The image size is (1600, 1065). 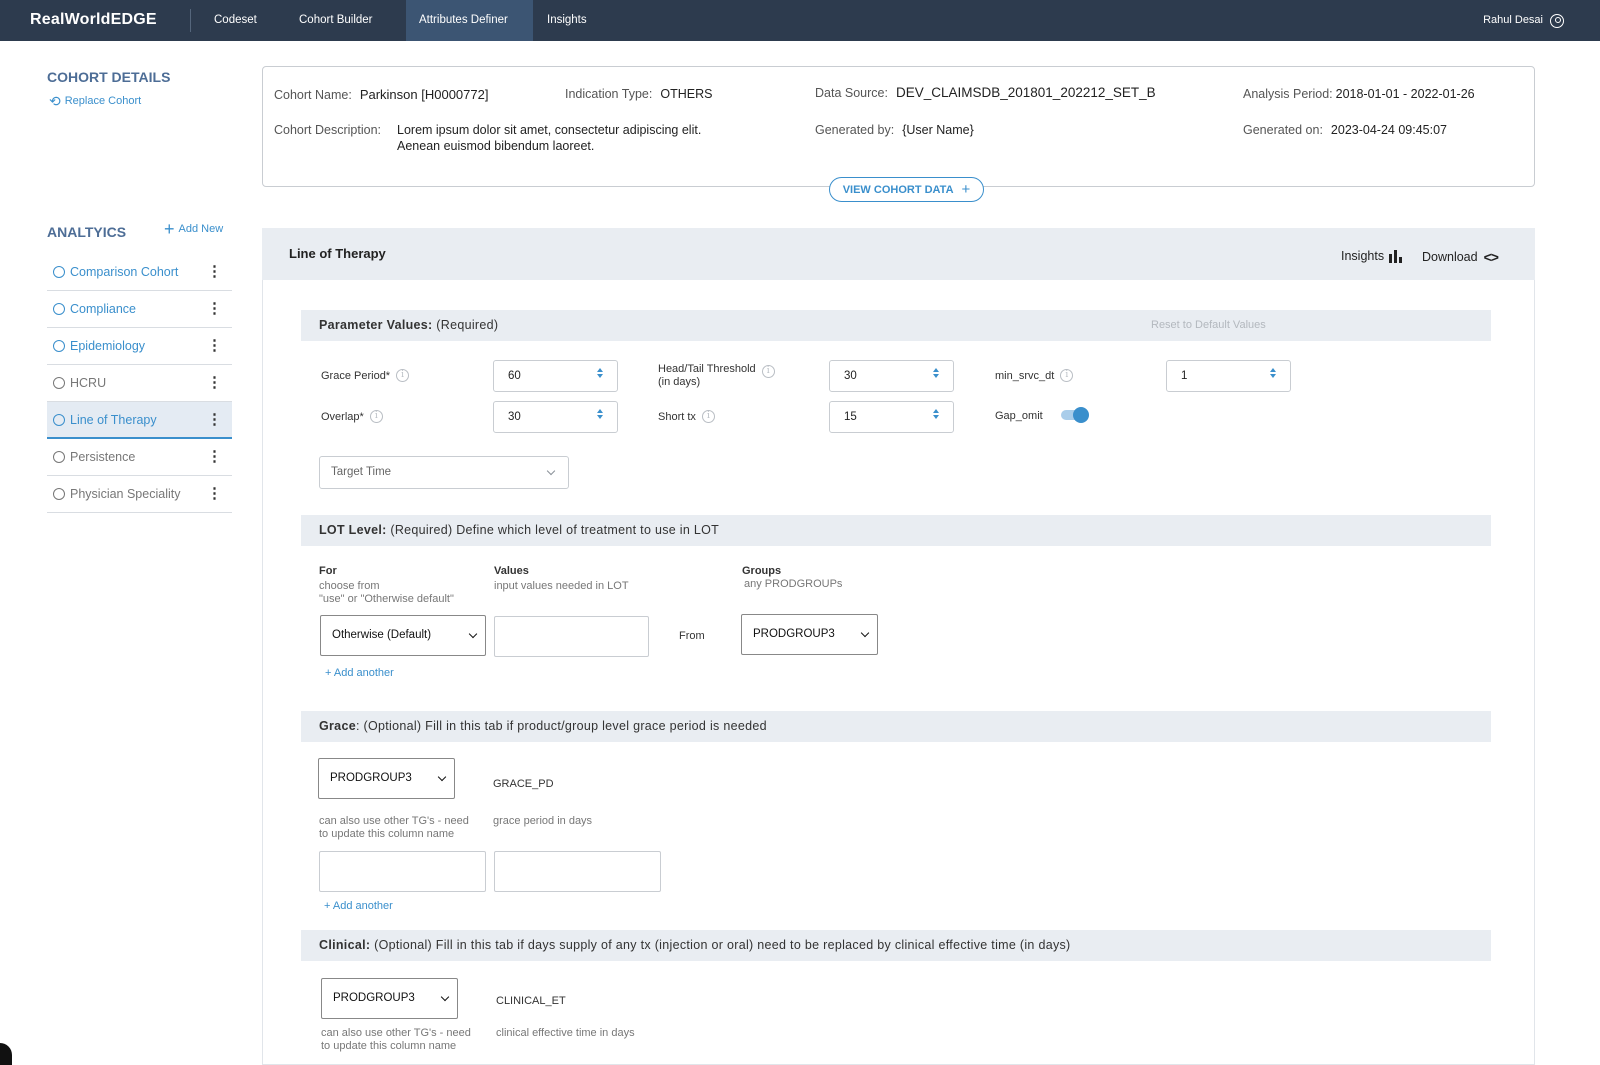 I want to click on user-account-icon, so click(x=1557, y=20).